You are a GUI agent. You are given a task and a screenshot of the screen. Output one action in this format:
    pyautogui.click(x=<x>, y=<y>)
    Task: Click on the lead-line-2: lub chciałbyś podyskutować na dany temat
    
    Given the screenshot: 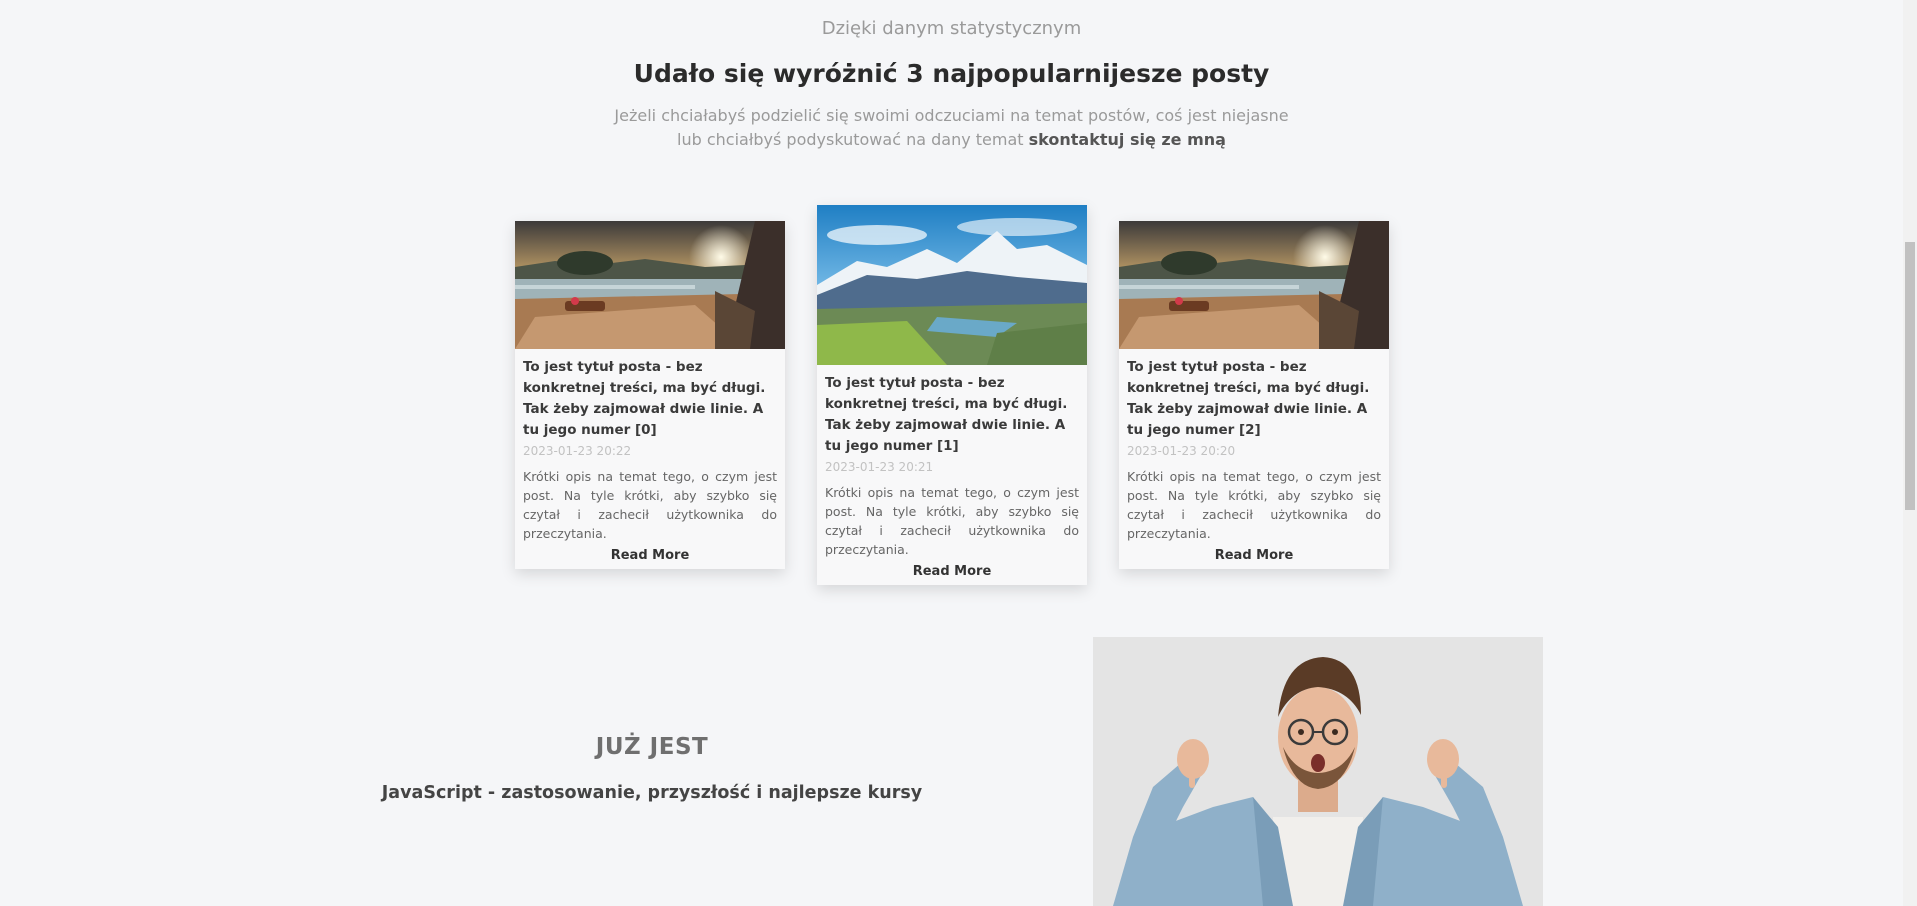 What is the action you would take?
    pyautogui.click(x=850, y=139)
    